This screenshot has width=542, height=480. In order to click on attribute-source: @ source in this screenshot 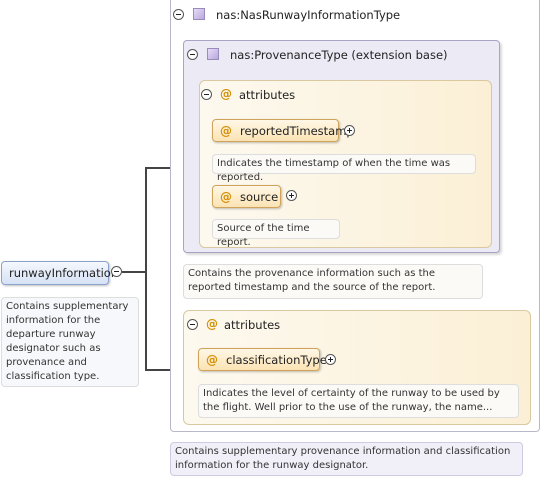, I will do `click(246, 196)`.